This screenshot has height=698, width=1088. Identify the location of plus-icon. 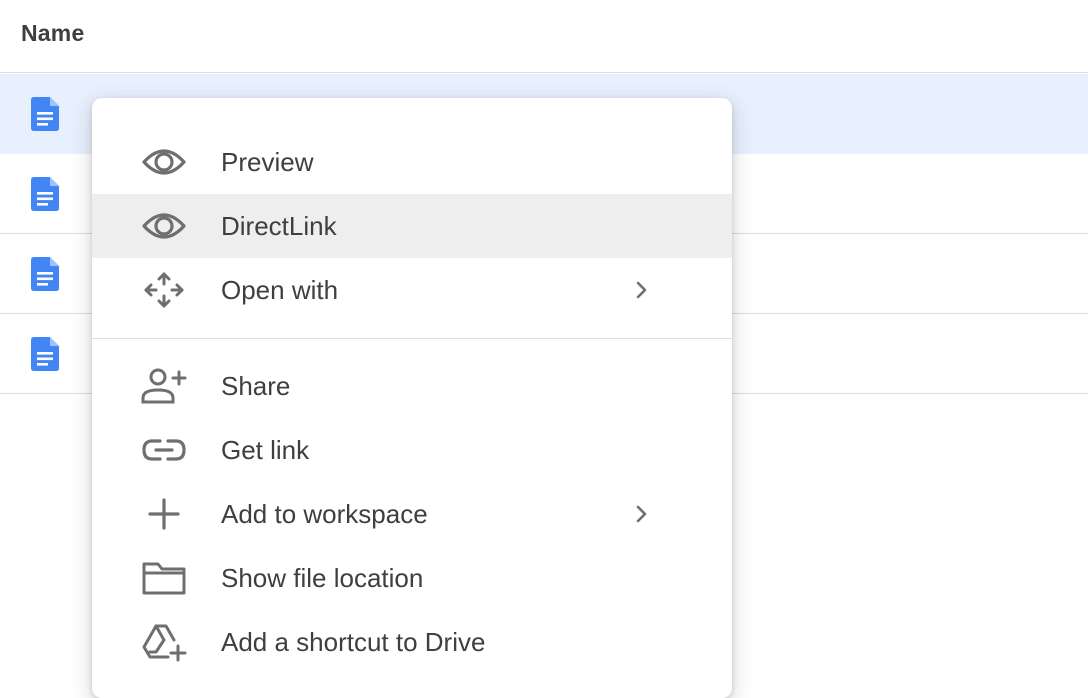
(164, 514).